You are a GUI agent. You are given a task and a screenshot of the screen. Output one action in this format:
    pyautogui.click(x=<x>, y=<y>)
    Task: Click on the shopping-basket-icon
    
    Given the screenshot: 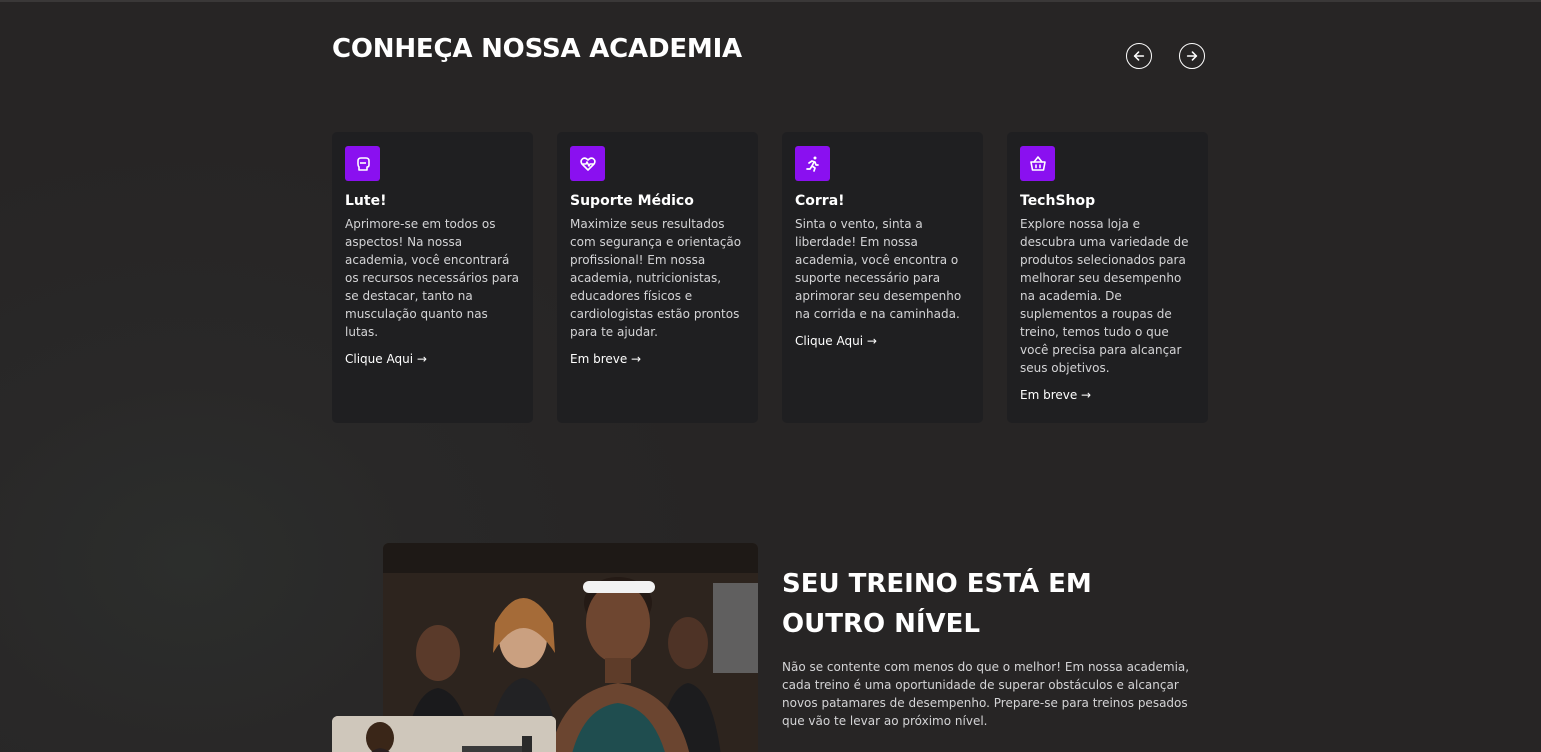 What is the action you would take?
    pyautogui.click(x=1037, y=163)
    